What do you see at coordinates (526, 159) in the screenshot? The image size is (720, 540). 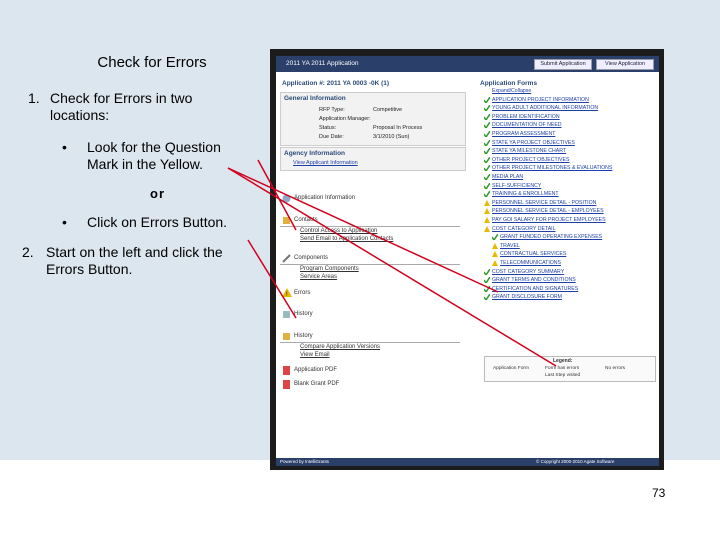 I see `form-item: OTHER PROJECT OBJECTIVES` at bounding box center [526, 159].